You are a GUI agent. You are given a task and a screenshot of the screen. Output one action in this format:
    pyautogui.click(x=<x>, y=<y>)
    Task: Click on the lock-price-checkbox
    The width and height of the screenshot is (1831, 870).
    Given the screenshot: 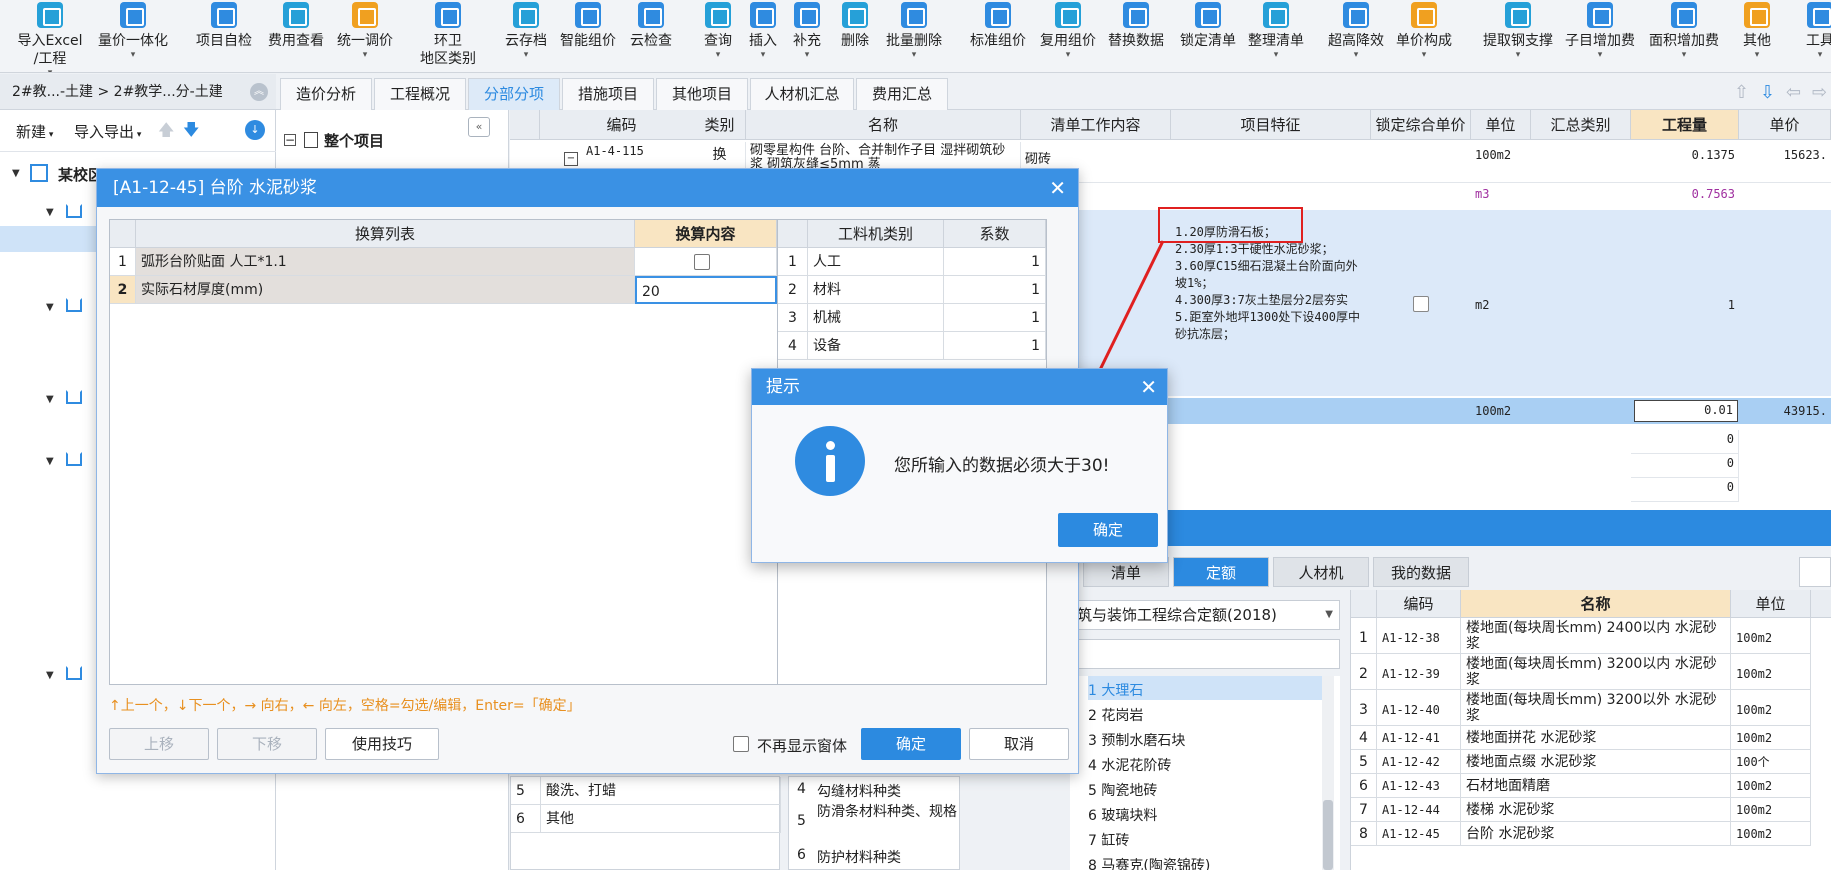 What is the action you would take?
    pyautogui.click(x=1421, y=304)
    